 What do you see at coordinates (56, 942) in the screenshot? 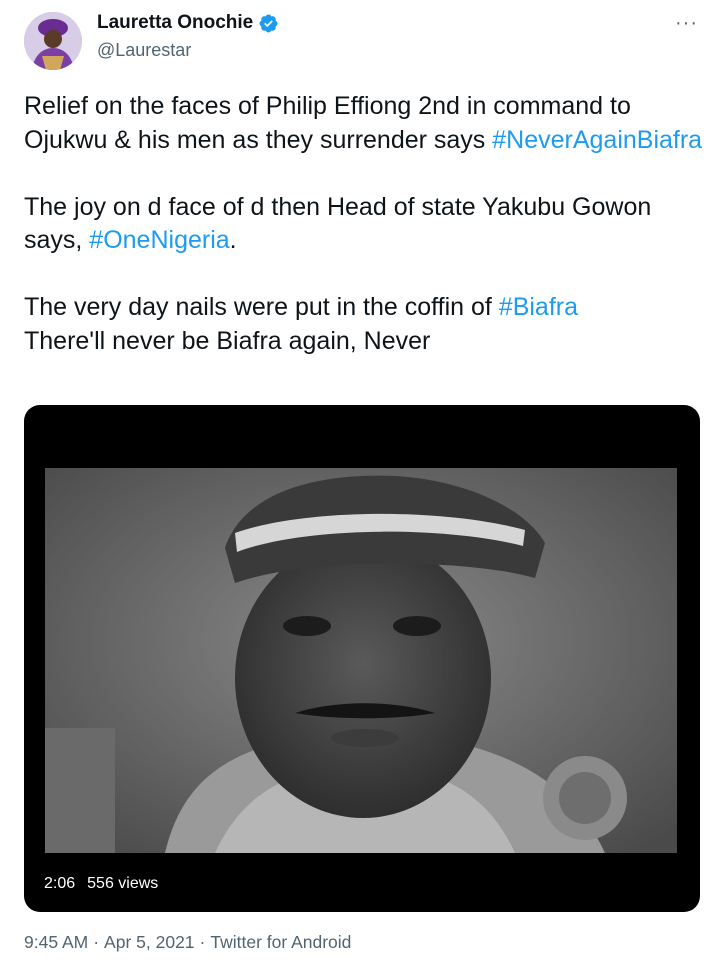
I see `tweet-time: 9:45 AM` at bounding box center [56, 942].